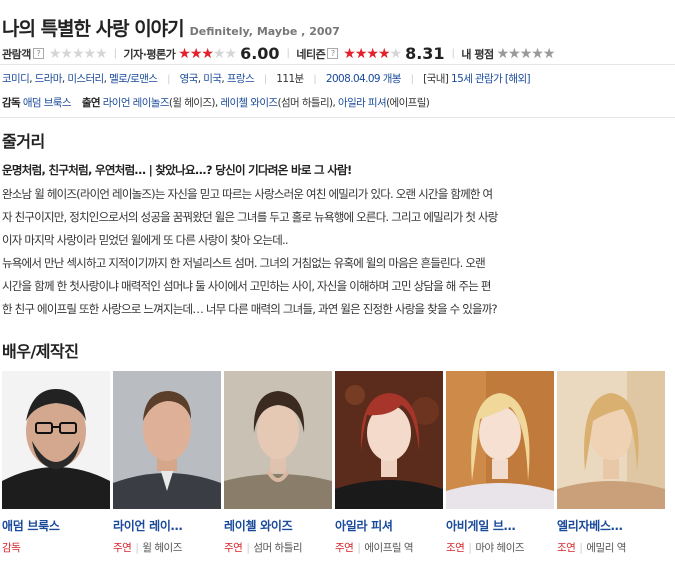 The height and width of the screenshot is (576, 675). Describe the element at coordinates (57, 547) in the screenshot. I see `person-role: 감독` at that location.